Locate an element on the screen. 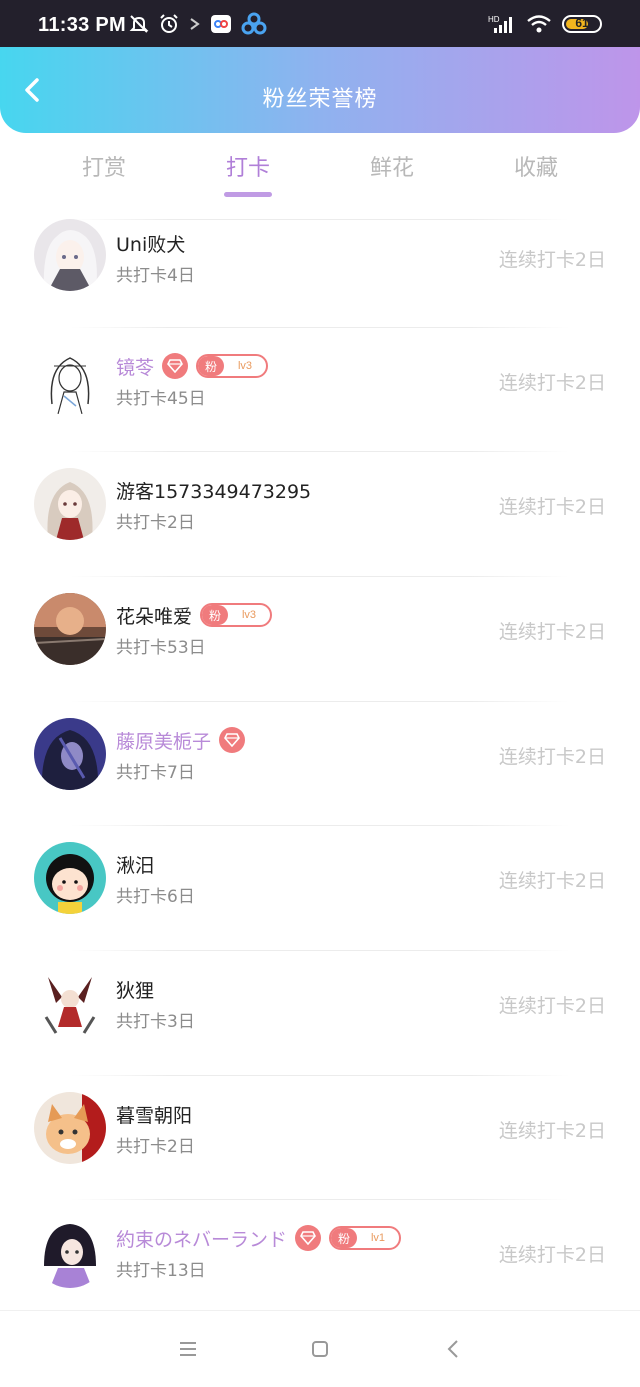 The width and height of the screenshot is (640, 1387). name-line: 約束のネバーランド 粉 lv1 is located at coordinates (259, 1238).